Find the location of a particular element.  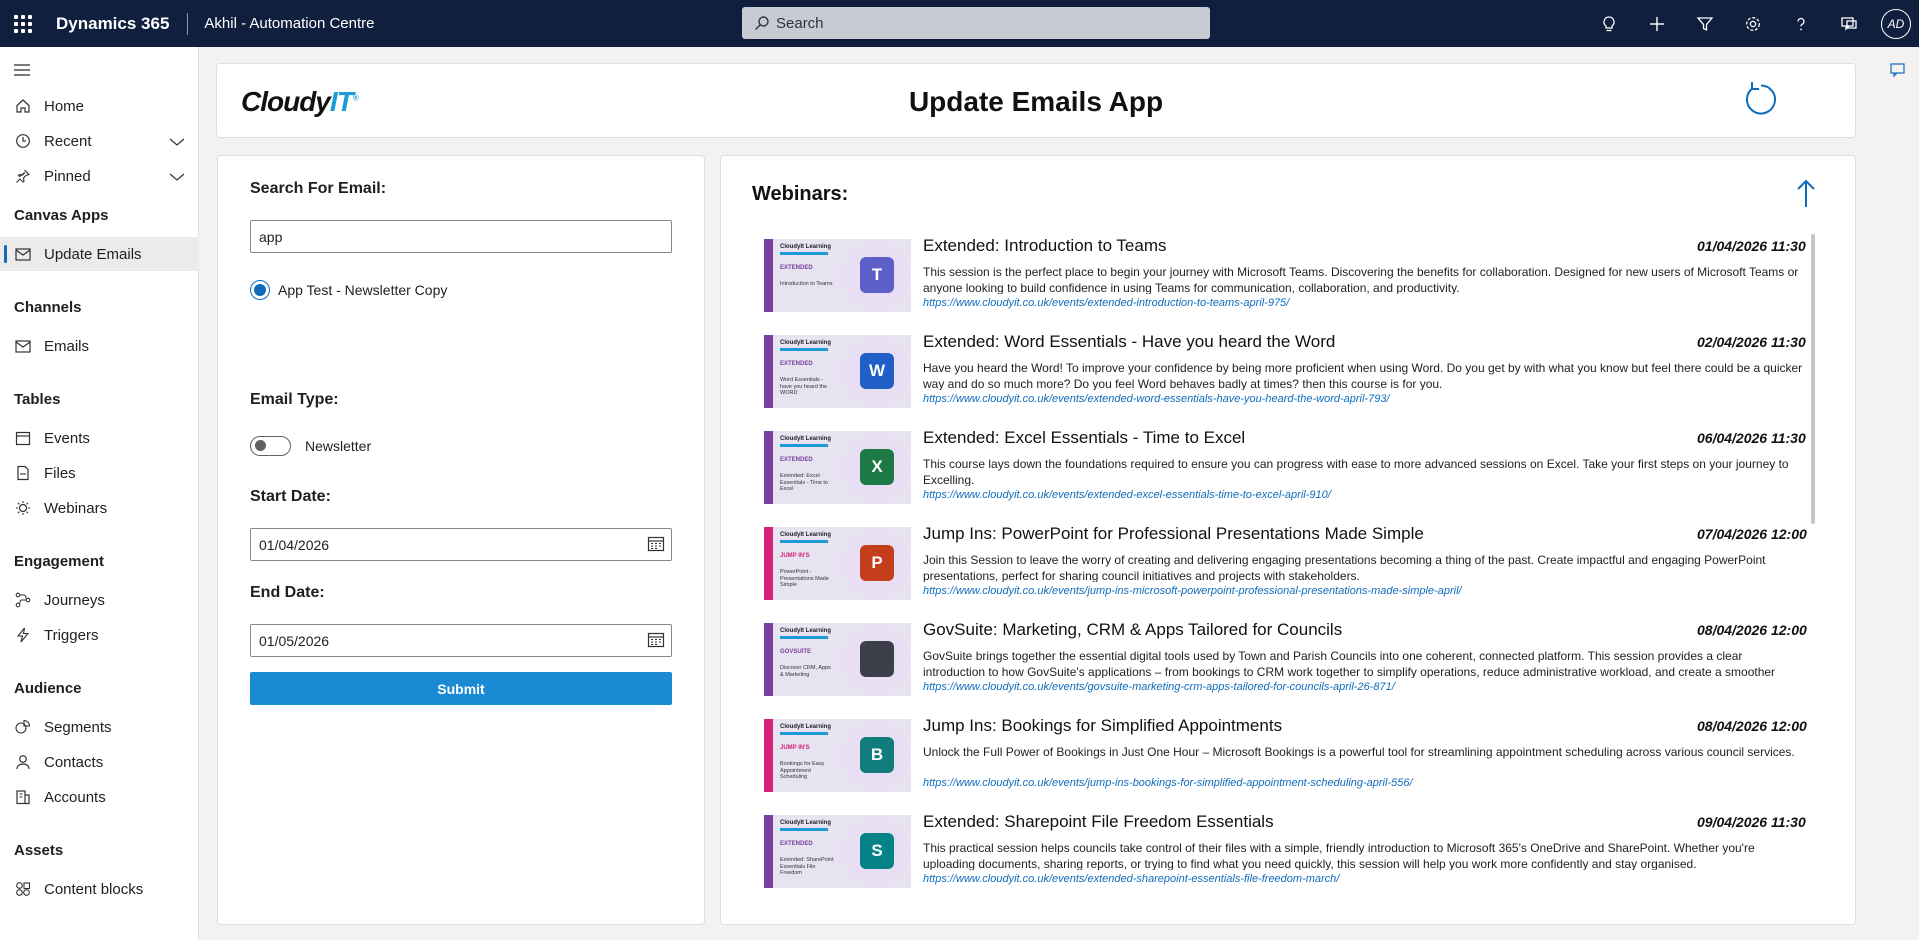

sidebar-item-content-blocks: Content blocks is located at coordinates (99, 889).